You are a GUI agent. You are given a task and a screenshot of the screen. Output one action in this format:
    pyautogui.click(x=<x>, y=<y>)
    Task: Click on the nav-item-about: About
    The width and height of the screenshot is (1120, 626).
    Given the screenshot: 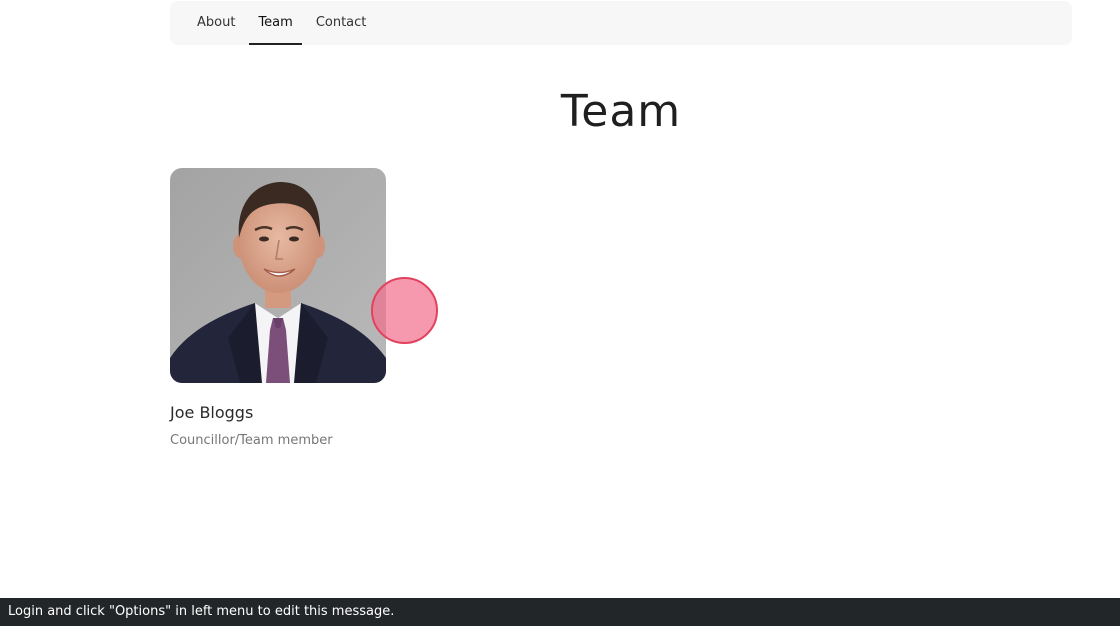 What is the action you would take?
    pyautogui.click(x=216, y=23)
    